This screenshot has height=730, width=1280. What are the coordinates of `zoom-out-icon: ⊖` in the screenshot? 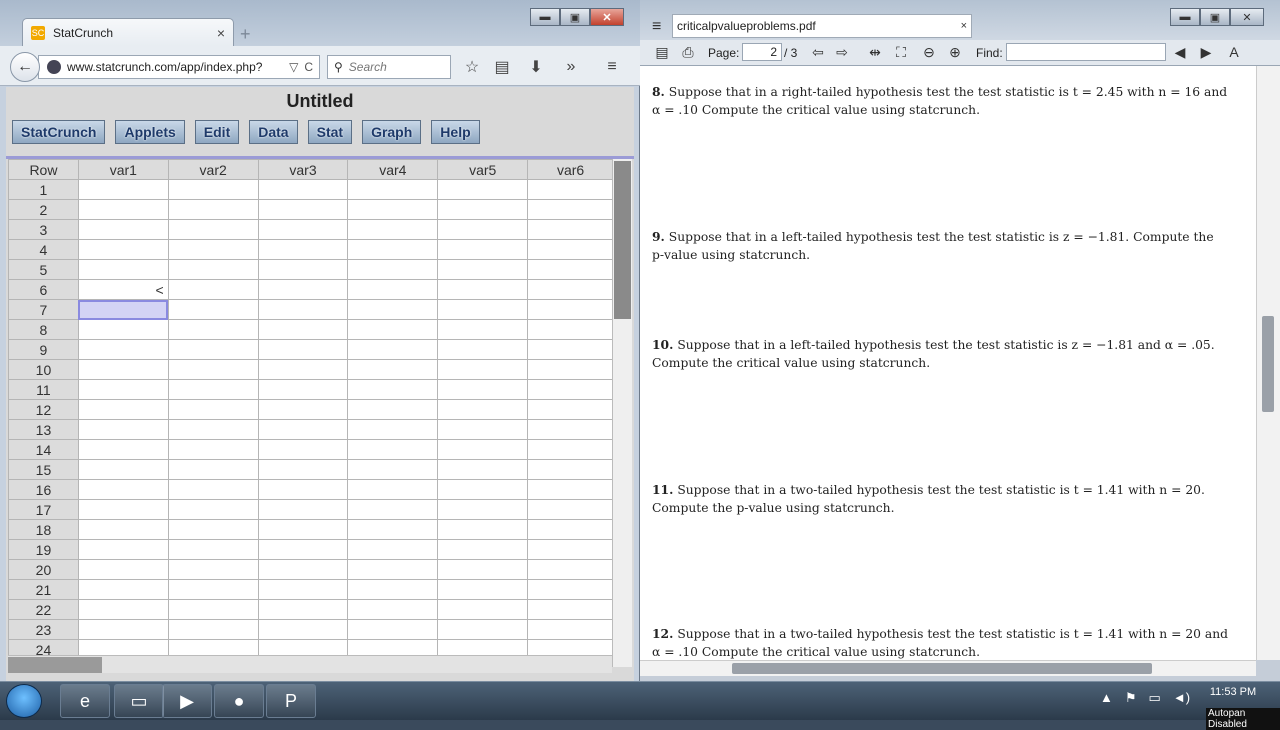 It's located at (929, 52).